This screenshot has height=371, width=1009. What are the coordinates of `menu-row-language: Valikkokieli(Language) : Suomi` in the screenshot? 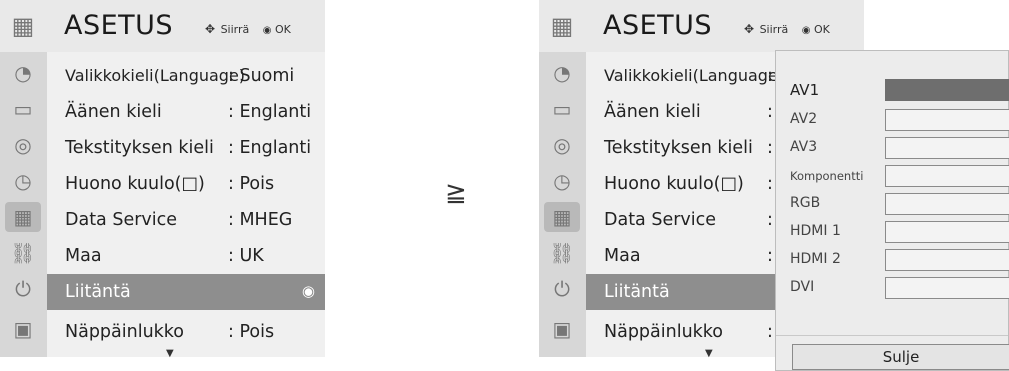 It's located at (186, 76).